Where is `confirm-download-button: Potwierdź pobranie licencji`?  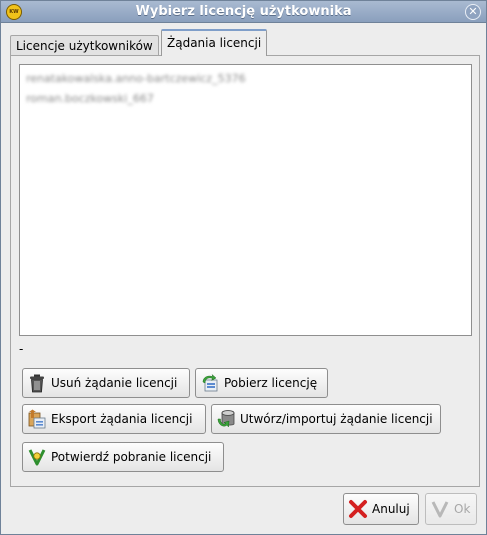
confirm-download-button: Potwierdź pobranie licencji is located at coordinates (123, 457).